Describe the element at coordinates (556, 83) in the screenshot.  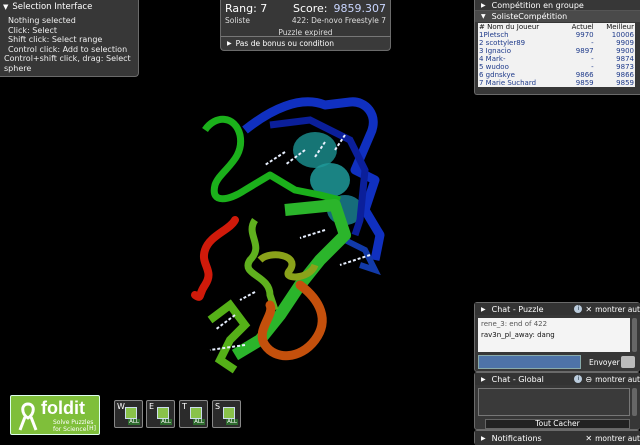
I see `table-row: 7 Marie Suchard 9859 9859` at that location.